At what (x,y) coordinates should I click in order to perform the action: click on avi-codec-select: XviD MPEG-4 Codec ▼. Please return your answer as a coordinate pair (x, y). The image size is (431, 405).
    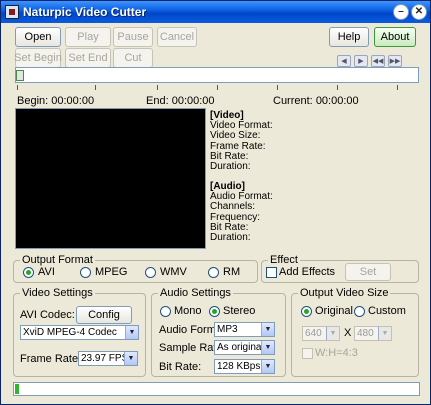
    Looking at the image, I should click on (79, 332).